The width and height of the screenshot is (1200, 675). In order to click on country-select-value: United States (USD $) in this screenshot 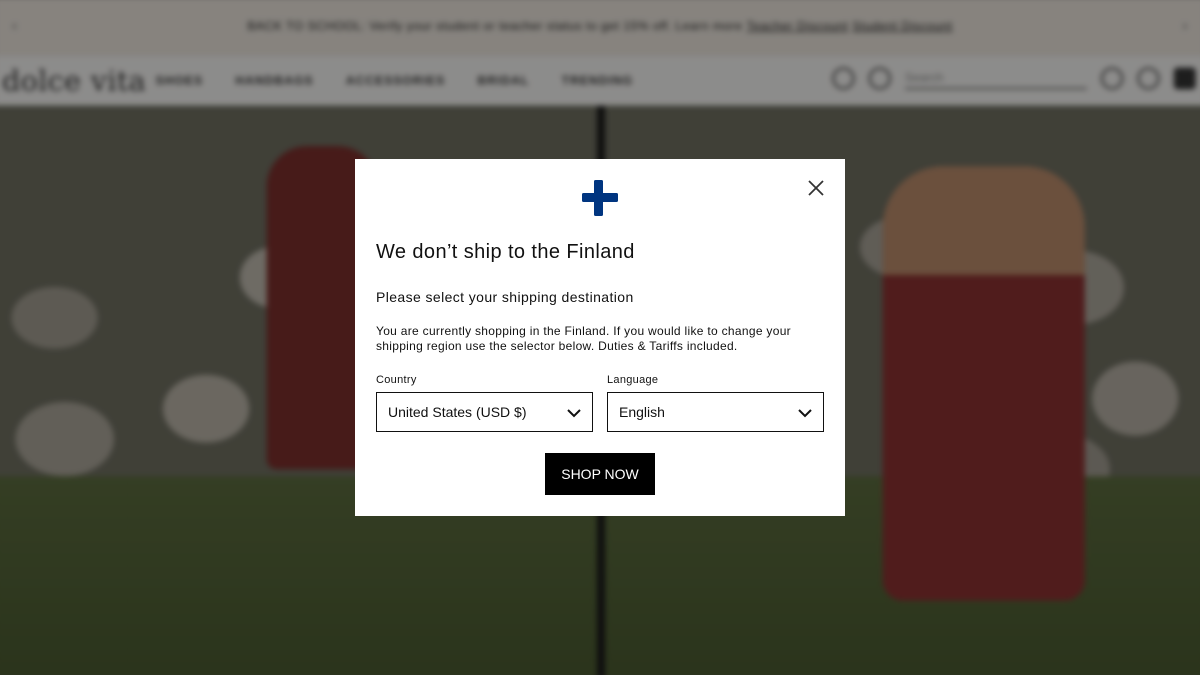, I will do `click(457, 412)`.